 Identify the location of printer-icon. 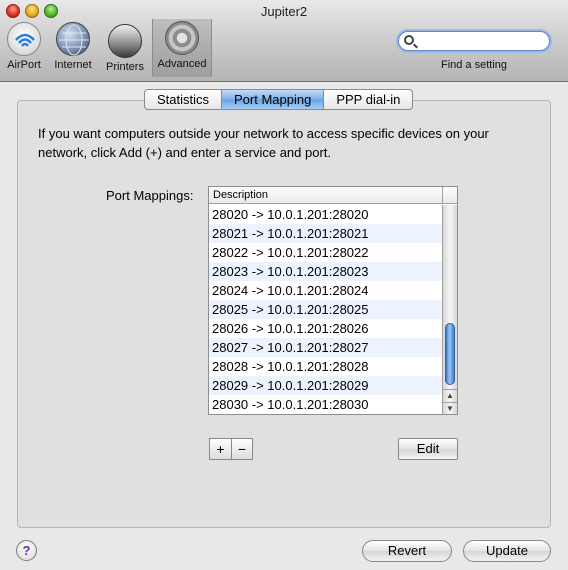
(125, 41).